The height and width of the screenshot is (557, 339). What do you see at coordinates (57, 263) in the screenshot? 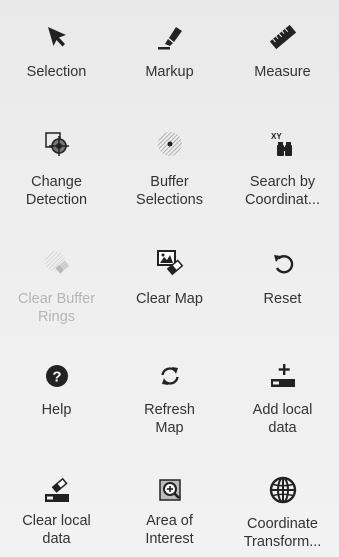
I see `clear-buffer-icon` at bounding box center [57, 263].